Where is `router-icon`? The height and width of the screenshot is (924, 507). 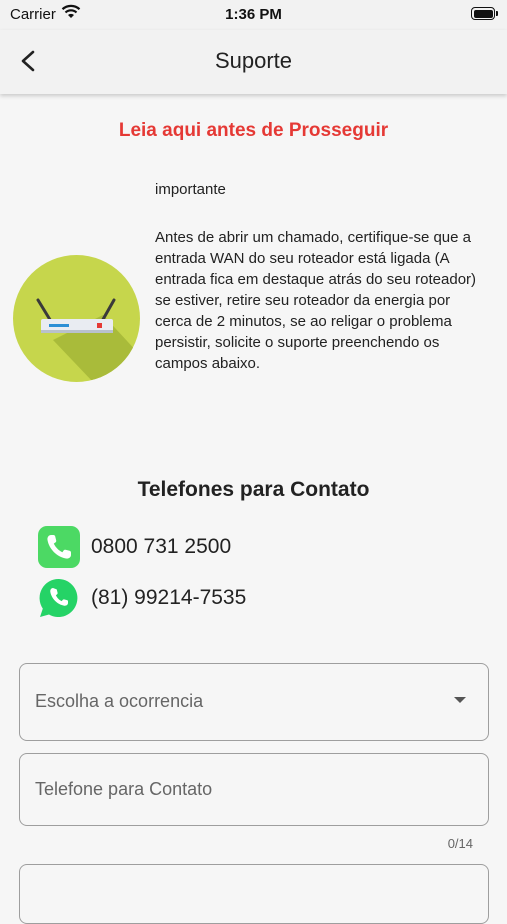 router-icon is located at coordinates (76, 318).